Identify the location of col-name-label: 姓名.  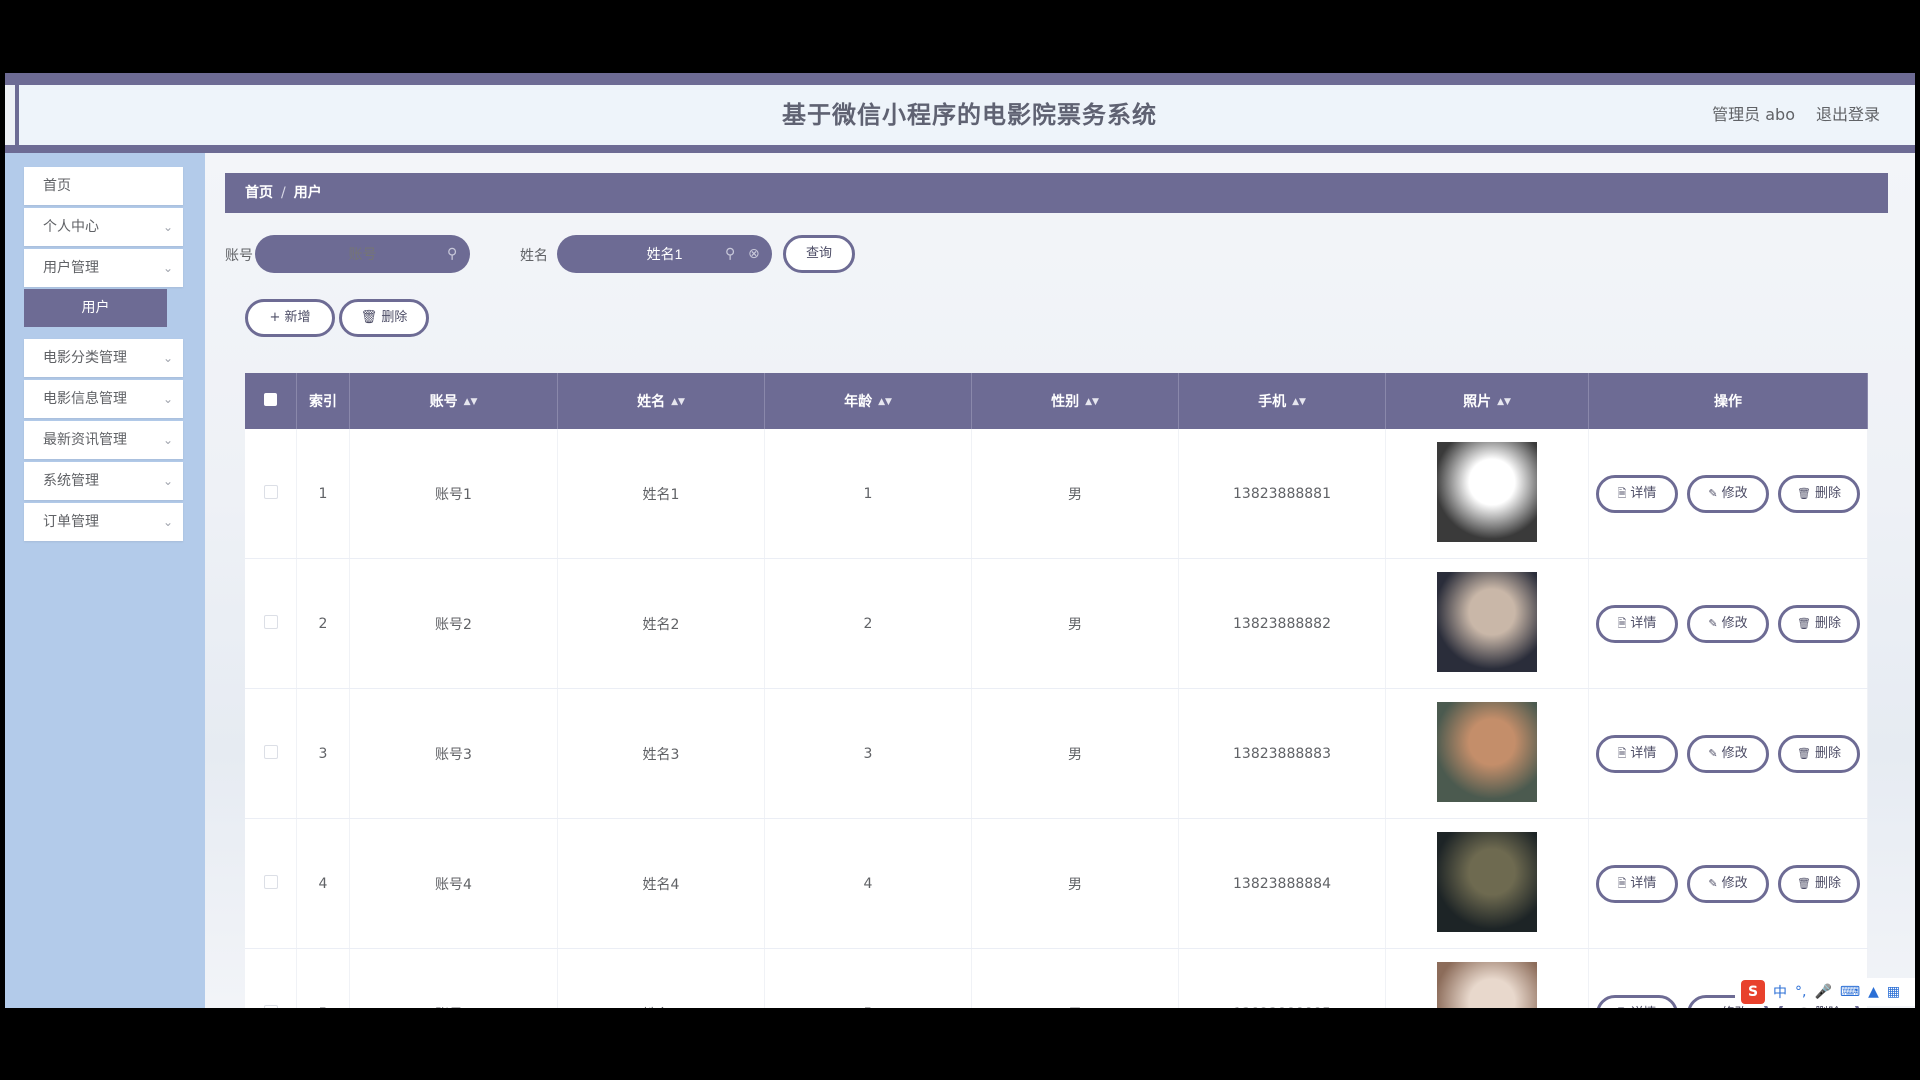
(651, 402).